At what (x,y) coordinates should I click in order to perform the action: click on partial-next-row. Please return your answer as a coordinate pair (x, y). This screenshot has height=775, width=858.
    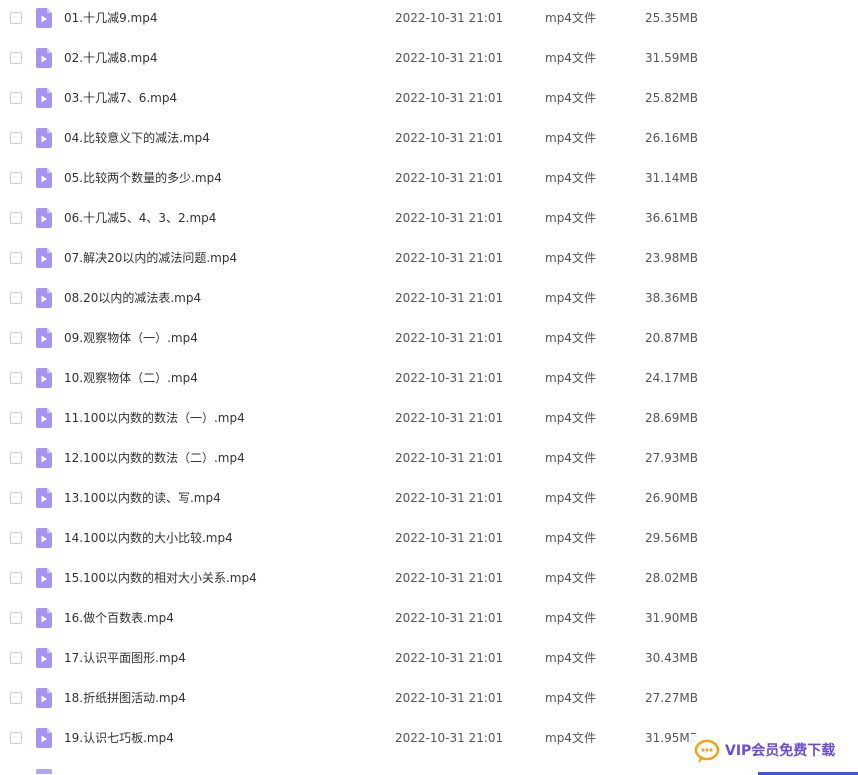
    Looking at the image, I should click on (429, 771).